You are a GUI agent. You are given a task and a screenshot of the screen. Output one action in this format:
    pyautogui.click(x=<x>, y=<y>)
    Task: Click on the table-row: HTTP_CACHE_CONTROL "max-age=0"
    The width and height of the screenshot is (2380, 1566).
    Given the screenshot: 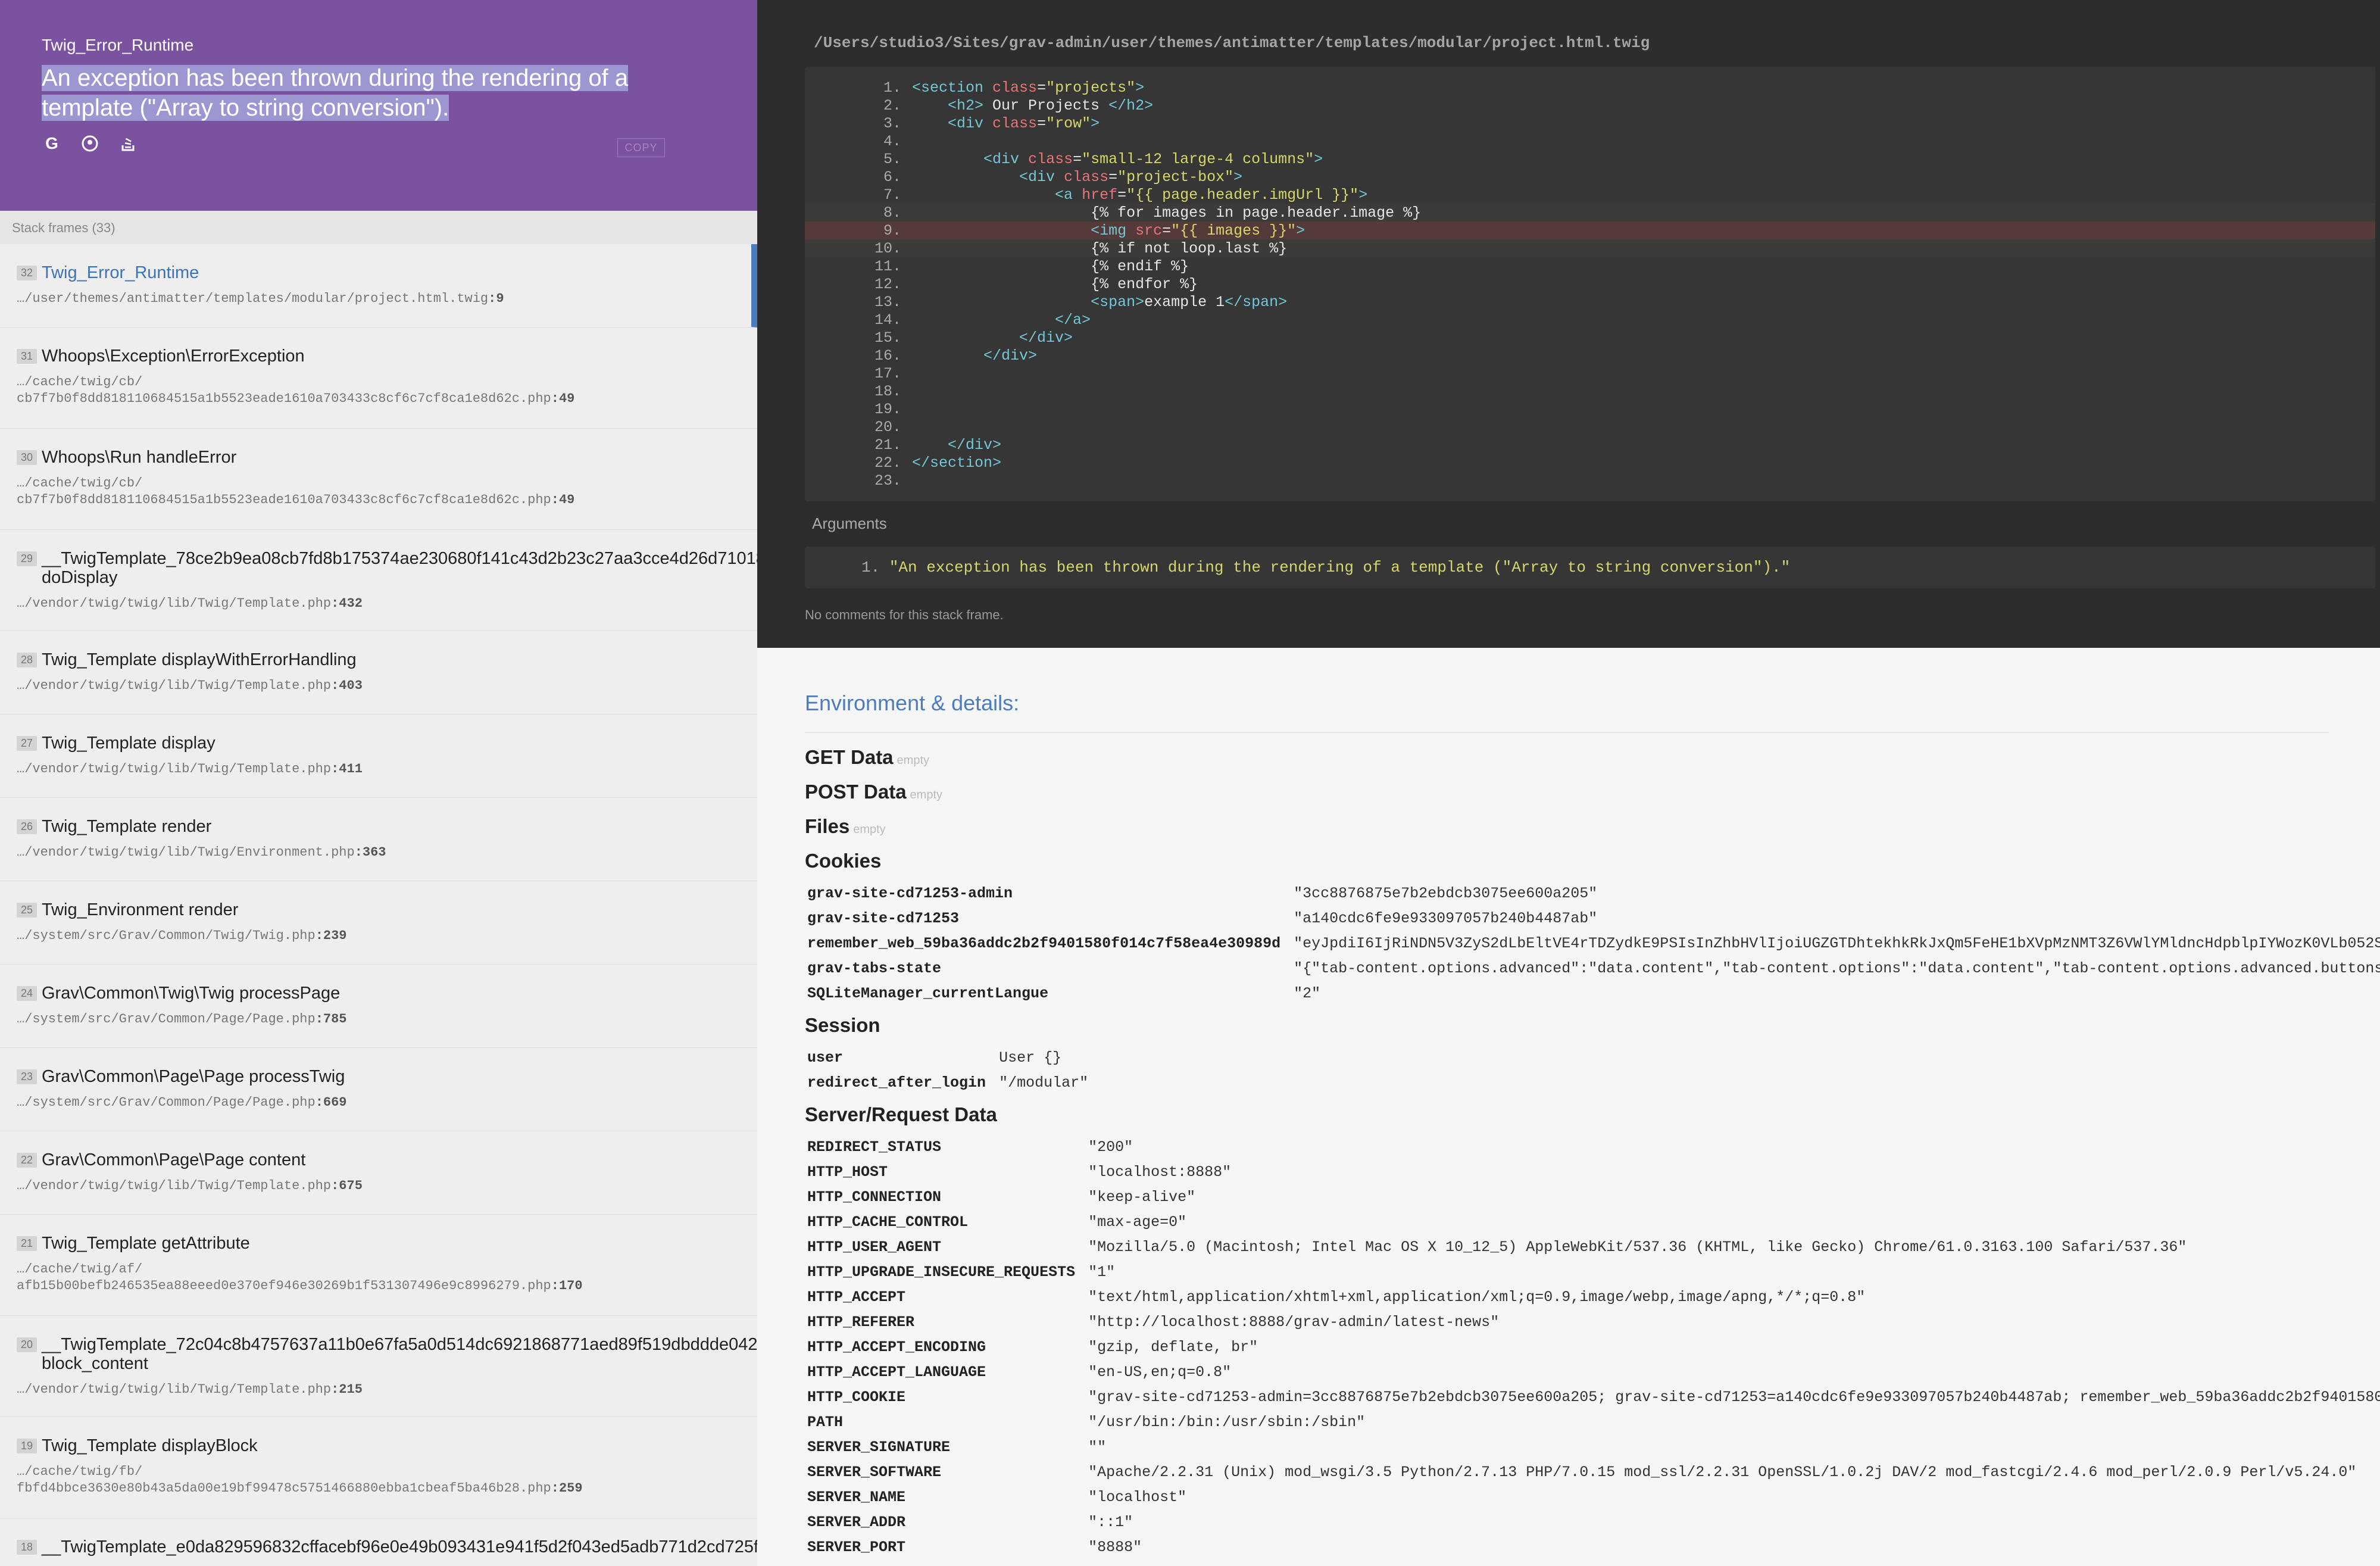 What is the action you would take?
    pyautogui.click(x=1593, y=1221)
    